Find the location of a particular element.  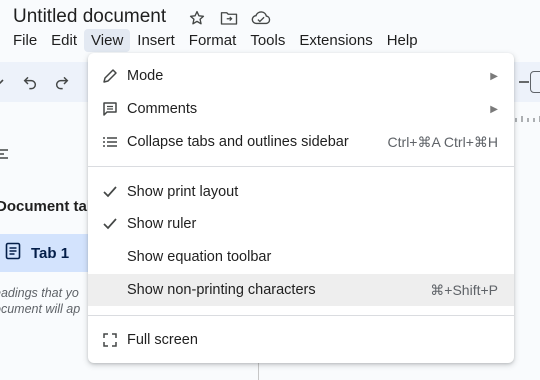

menu-item-mode: Mode ▶ is located at coordinates (301, 76).